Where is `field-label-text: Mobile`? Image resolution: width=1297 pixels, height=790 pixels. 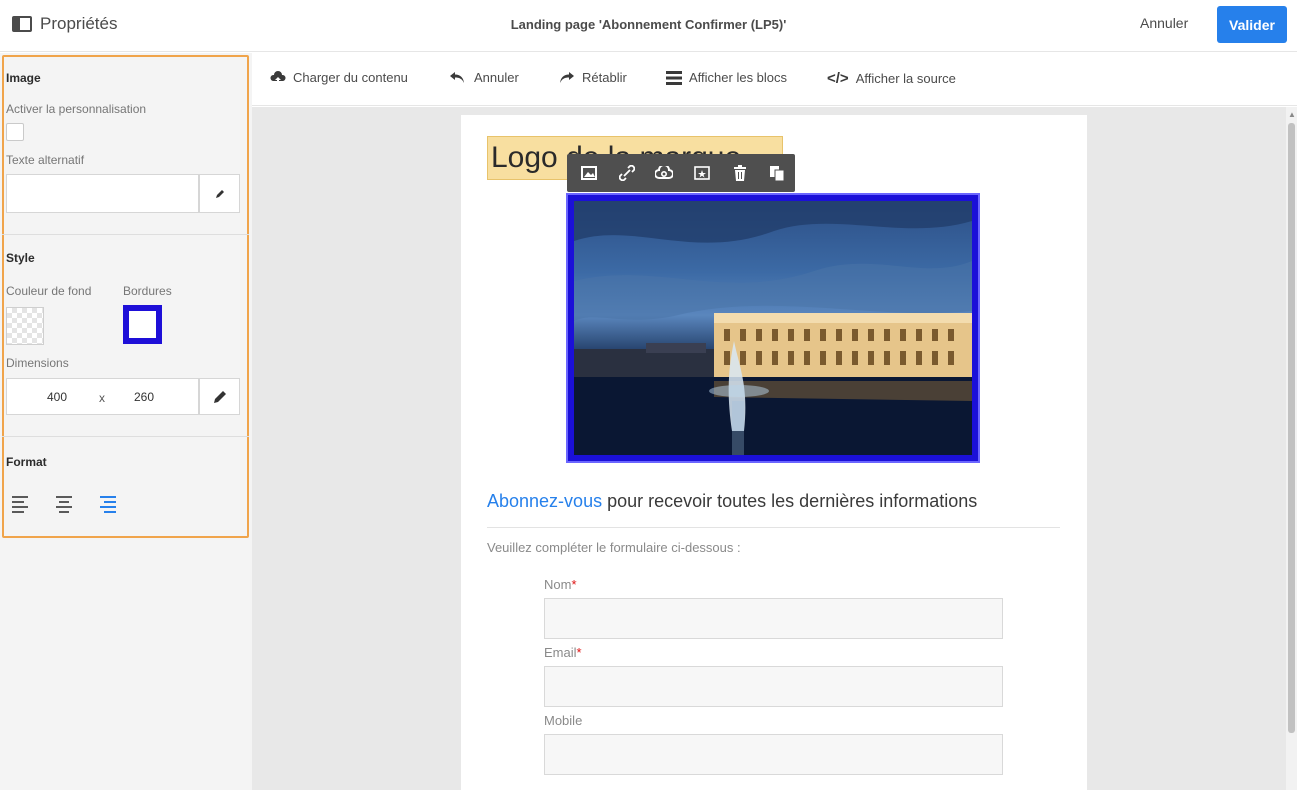 field-label-text: Mobile is located at coordinates (563, 720).